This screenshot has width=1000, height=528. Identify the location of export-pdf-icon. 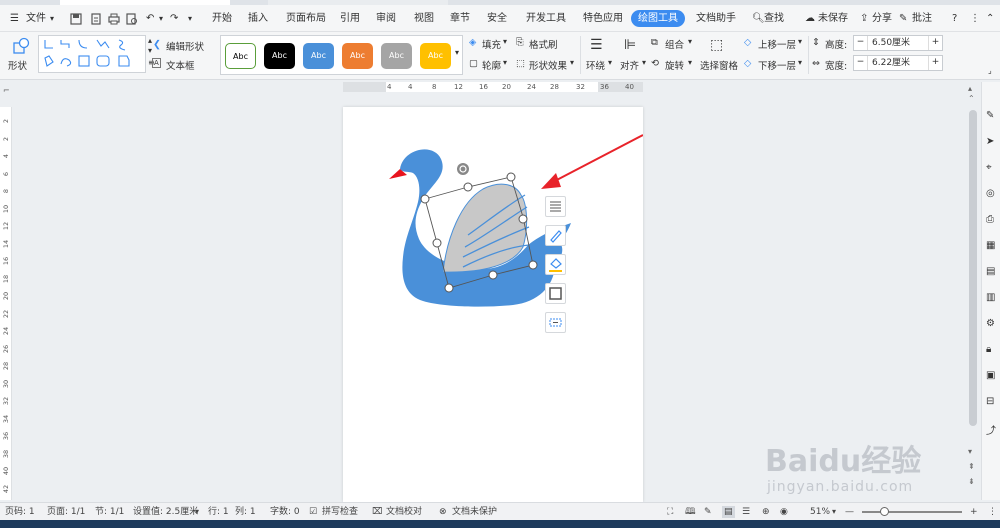
(96, 19).